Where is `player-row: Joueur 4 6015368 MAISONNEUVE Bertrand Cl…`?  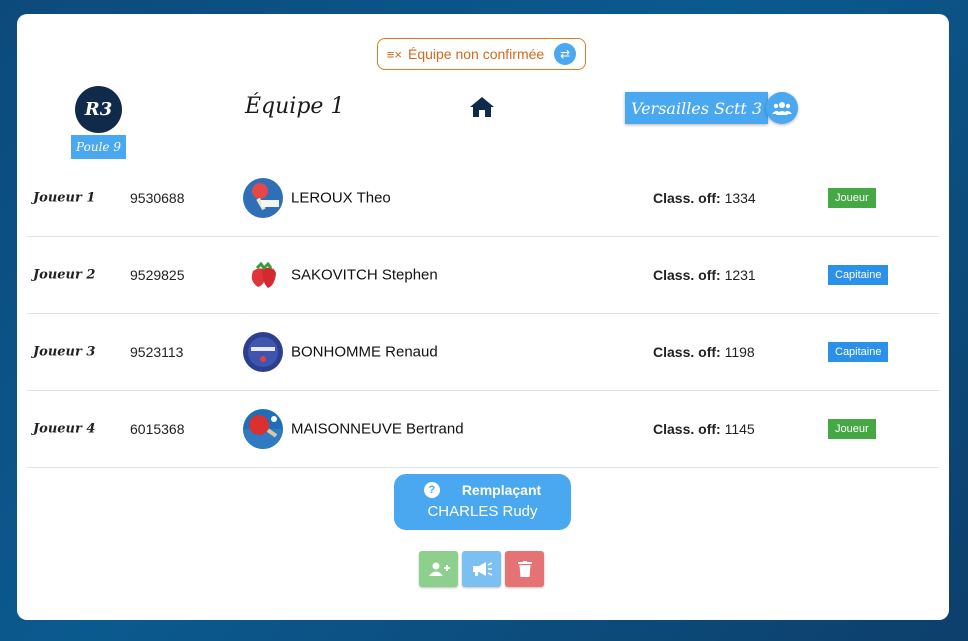 player-row: Joueur 4 6015368 MAISONNEUVE Bertrand Cl… is located at coordinates (483, 429).